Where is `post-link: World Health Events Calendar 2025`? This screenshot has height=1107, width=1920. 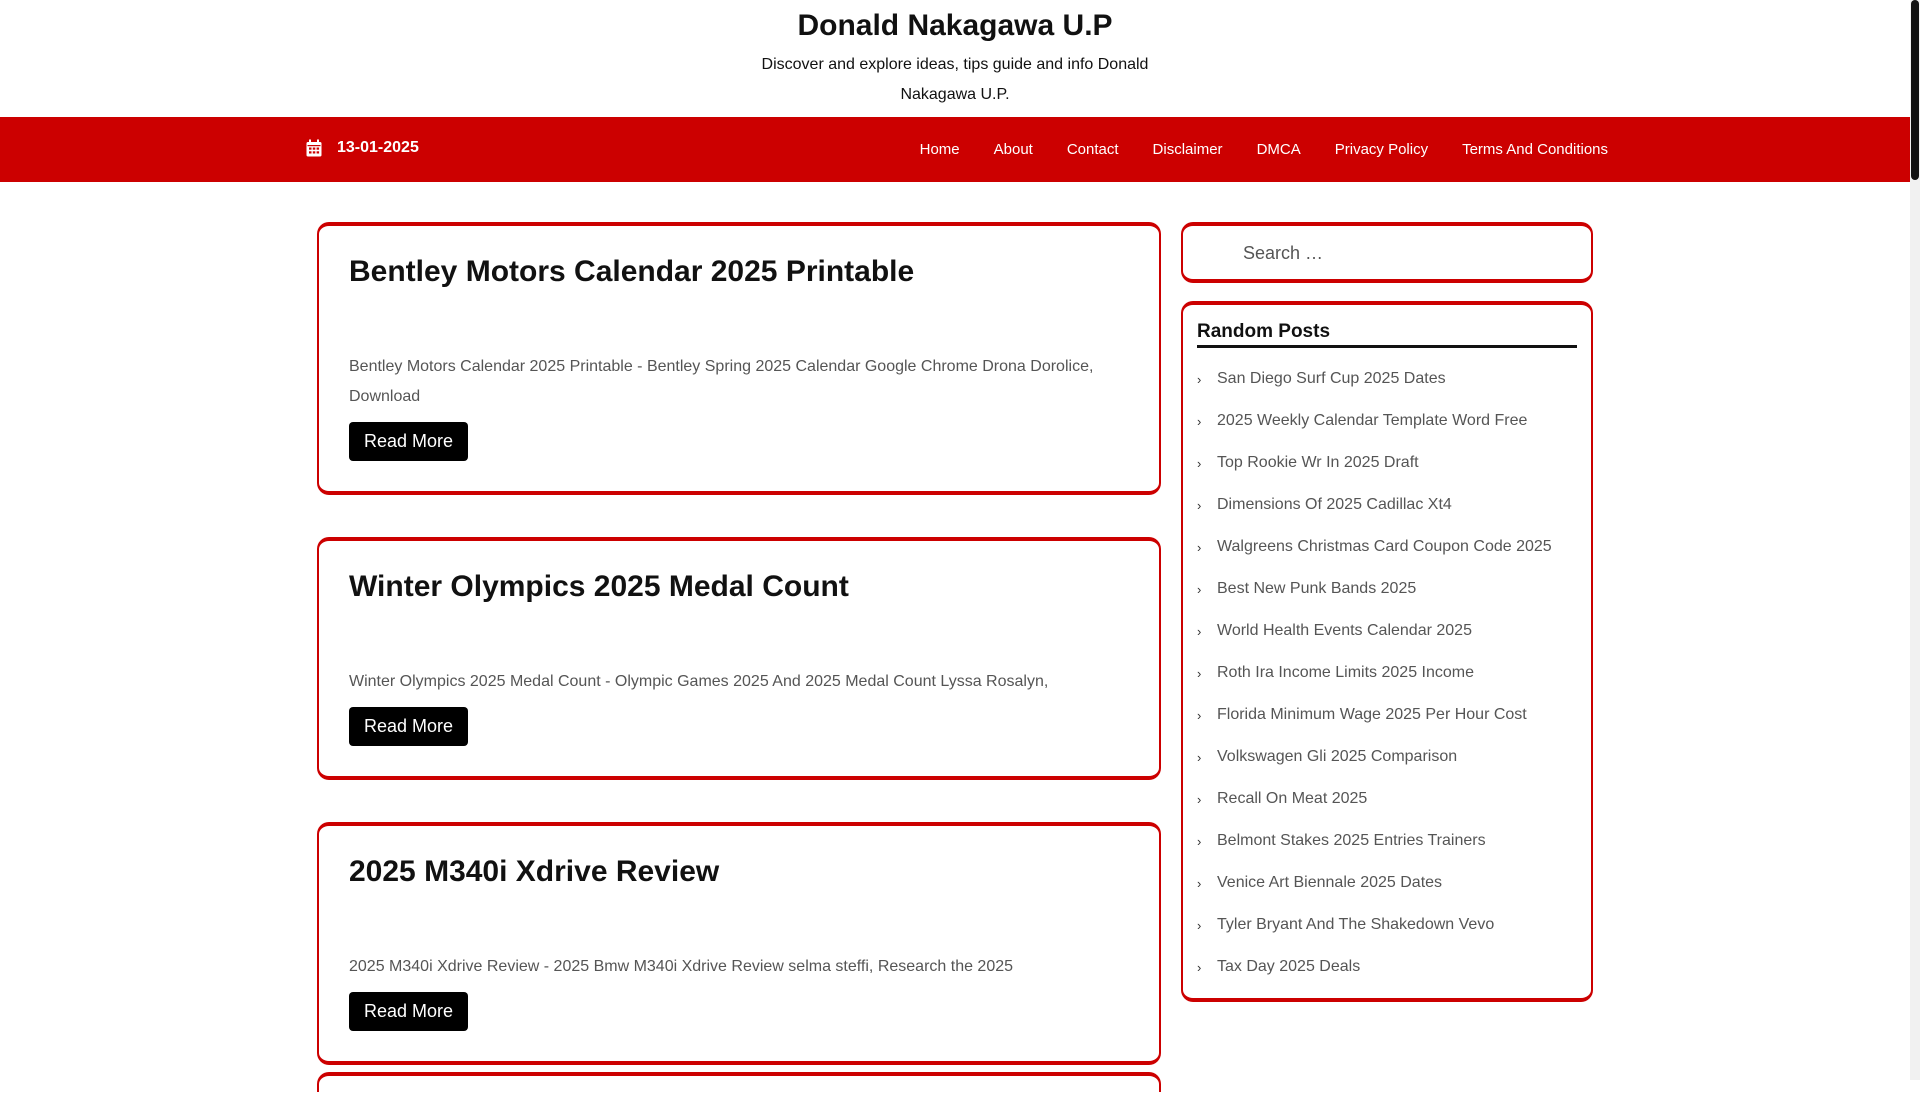 post-link: World Health Events Calendar 2025 is located at coordinates (1344, 631).